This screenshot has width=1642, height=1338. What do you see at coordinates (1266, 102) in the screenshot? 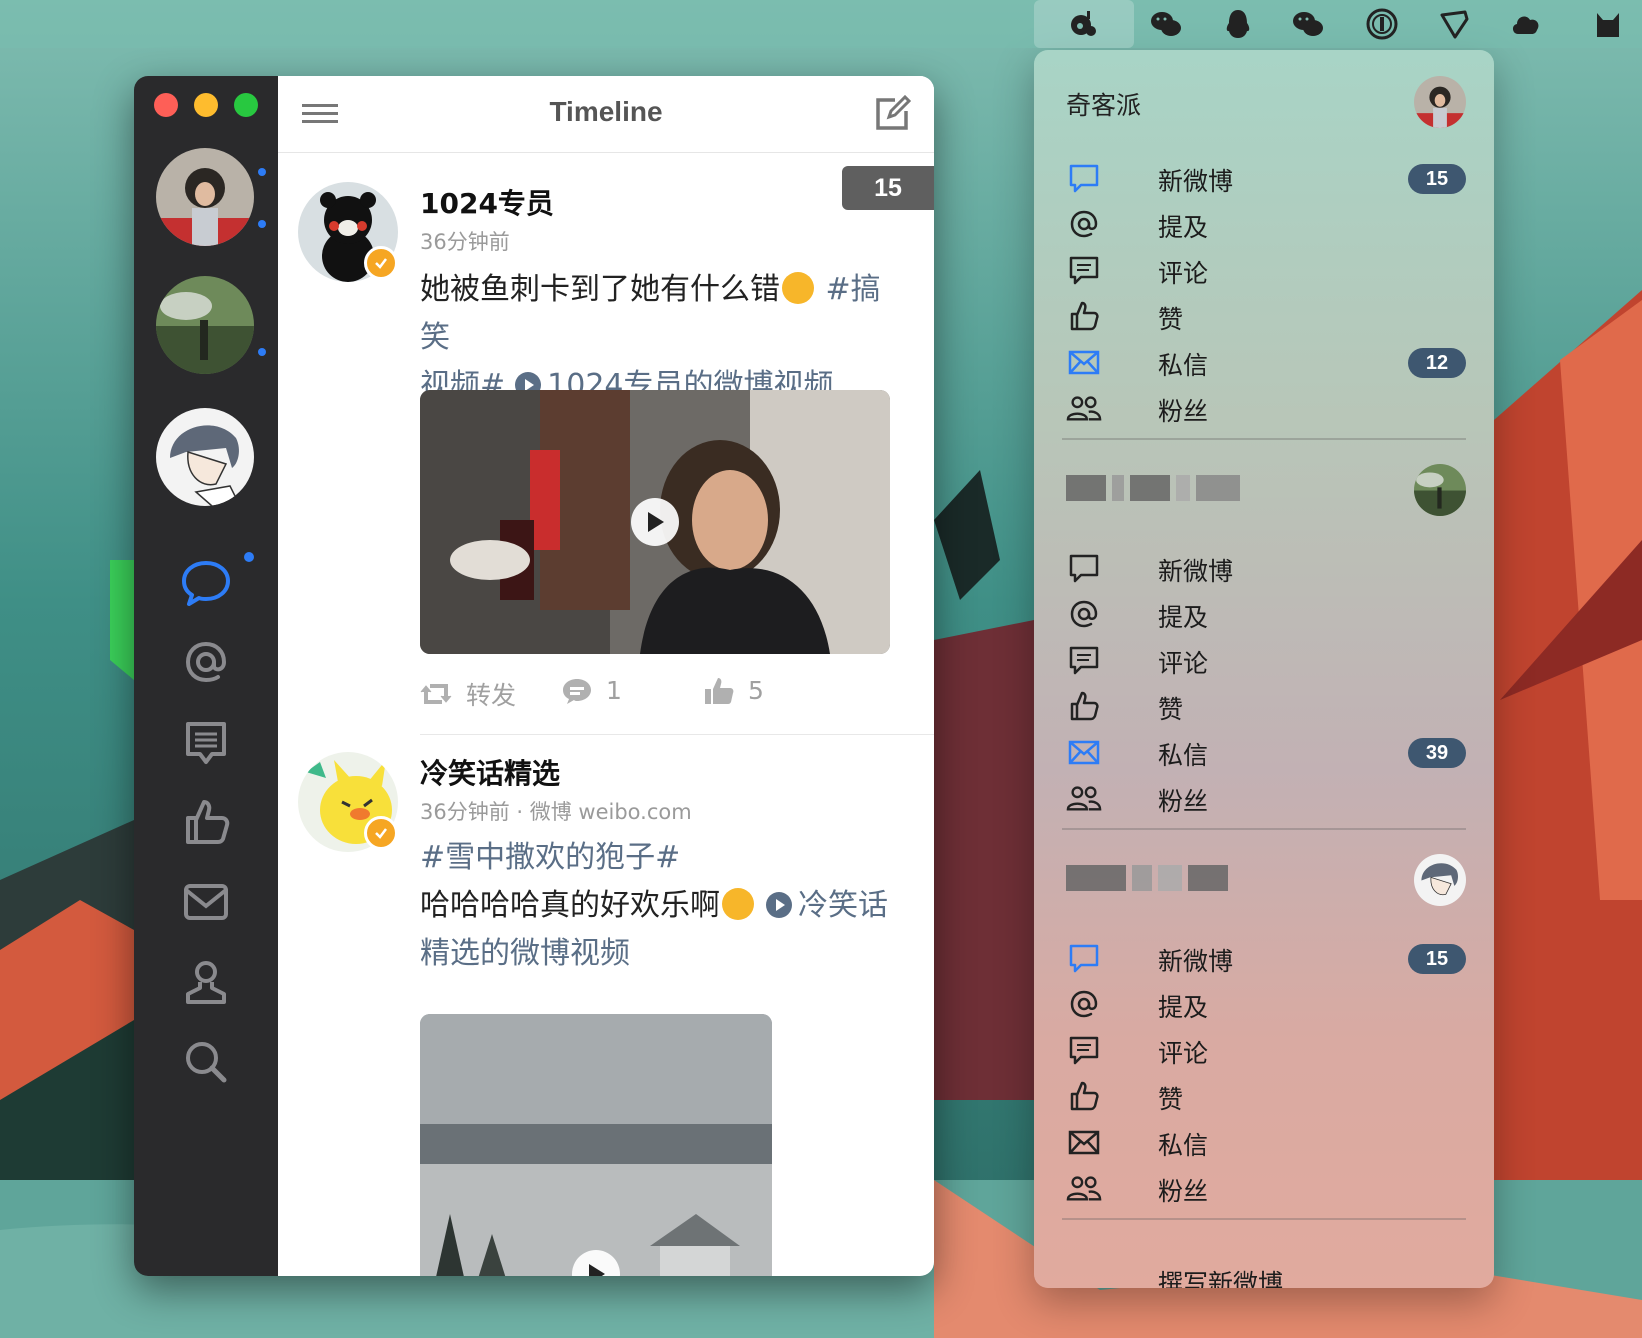
I see `account-header-1: 奇客派` at bounding box center [1266, 102].